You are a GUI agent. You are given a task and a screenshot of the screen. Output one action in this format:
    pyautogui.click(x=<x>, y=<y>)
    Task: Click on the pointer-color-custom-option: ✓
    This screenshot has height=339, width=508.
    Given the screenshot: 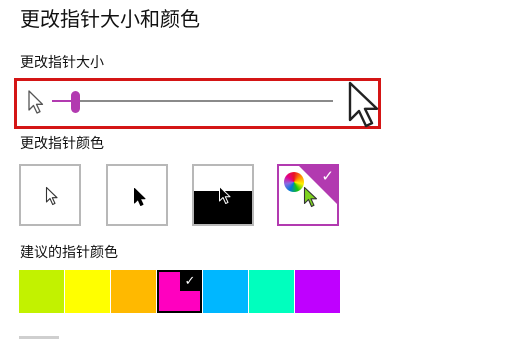 What is the action you would take?
    pyautogui.click(x=308, y=195)
    